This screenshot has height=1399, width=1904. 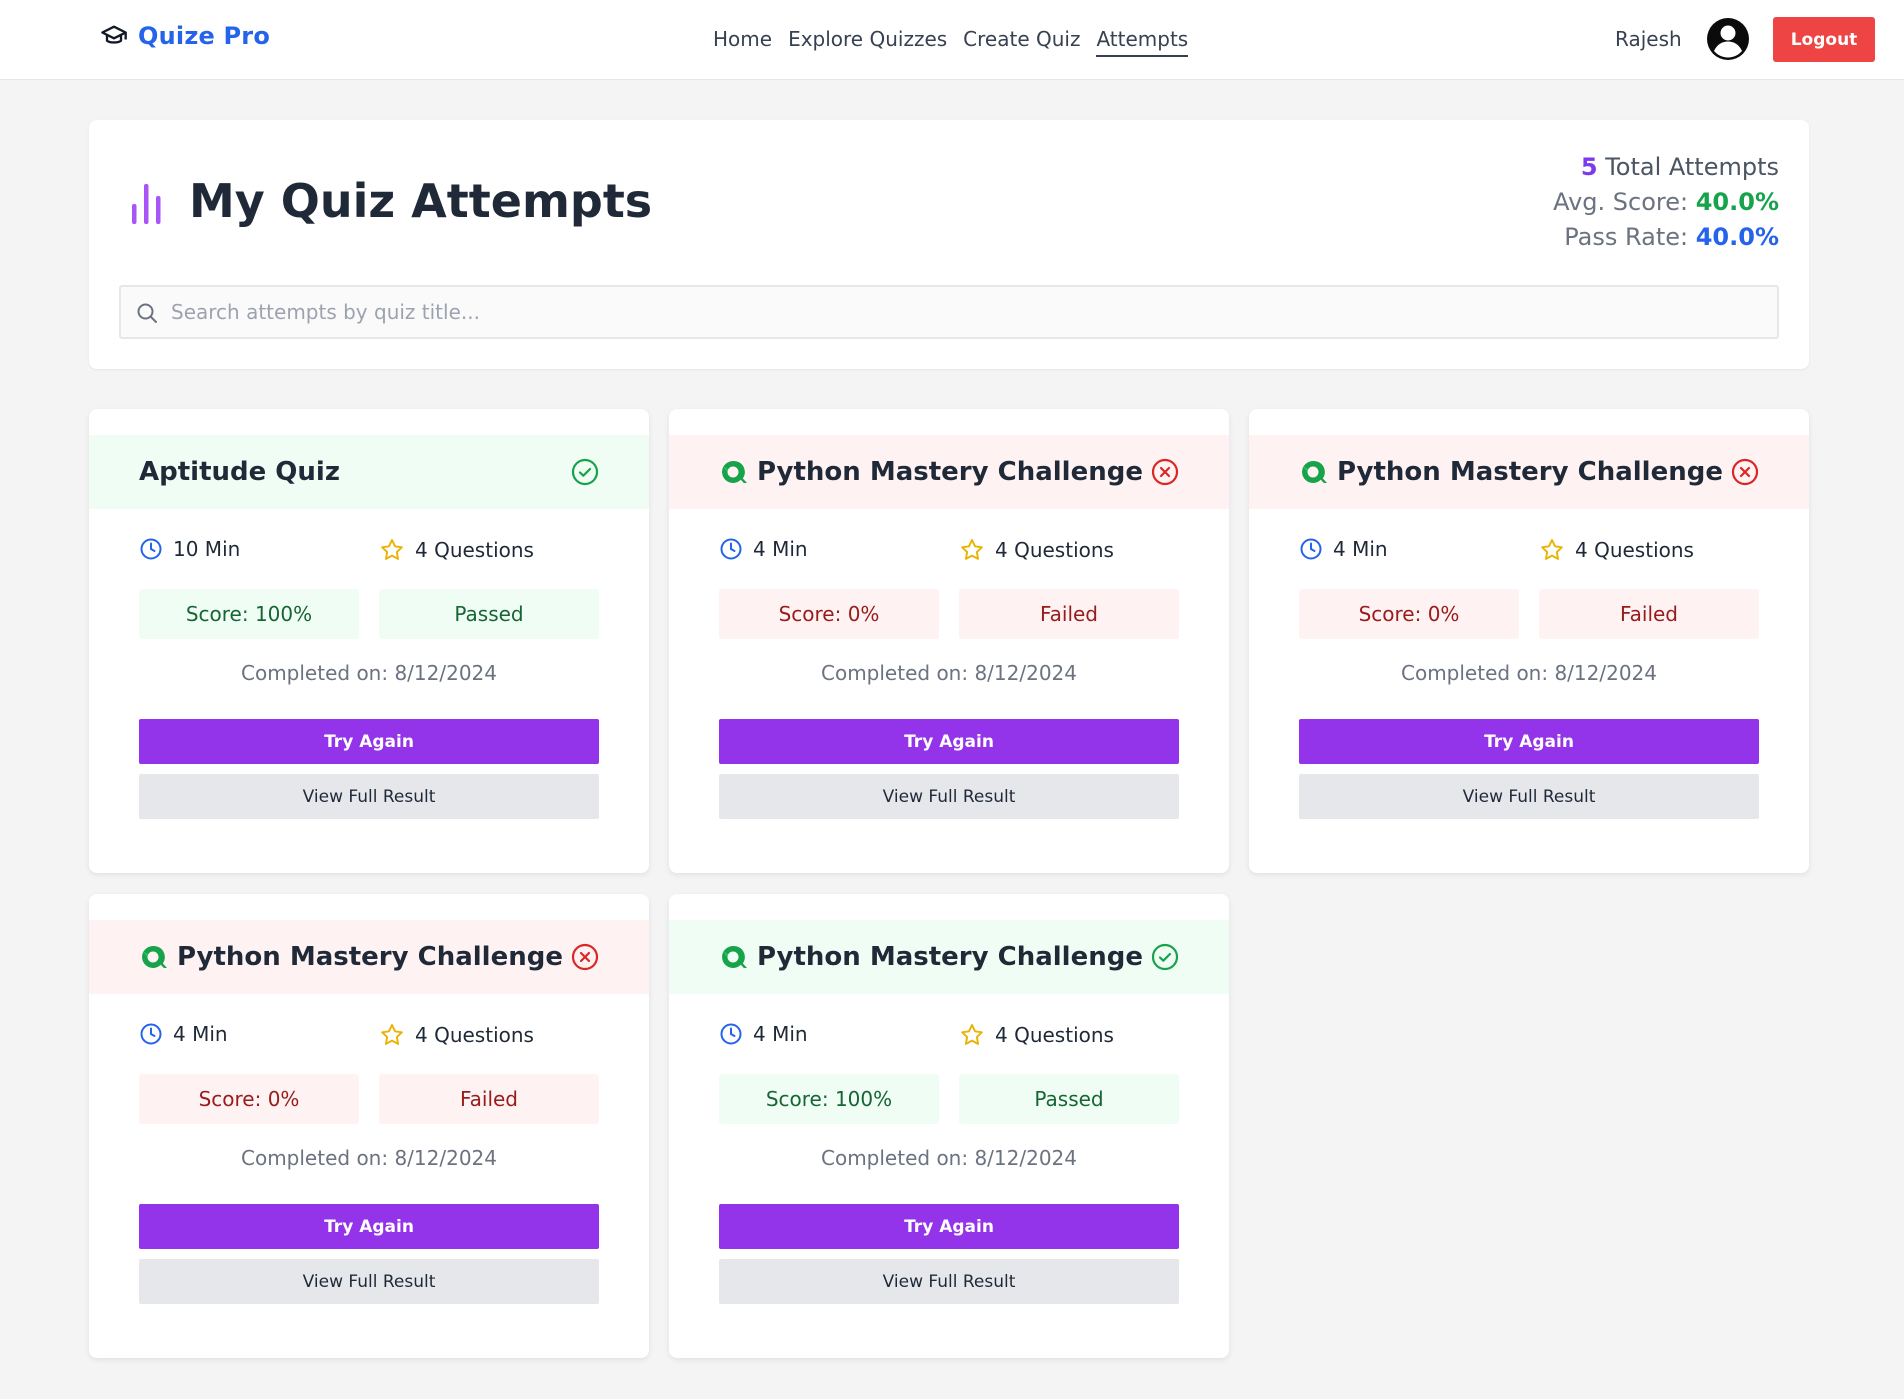 What do you see at coordinates (971, 312) in the screenshot?
I see `search-input` at bounding box center [971, 312].